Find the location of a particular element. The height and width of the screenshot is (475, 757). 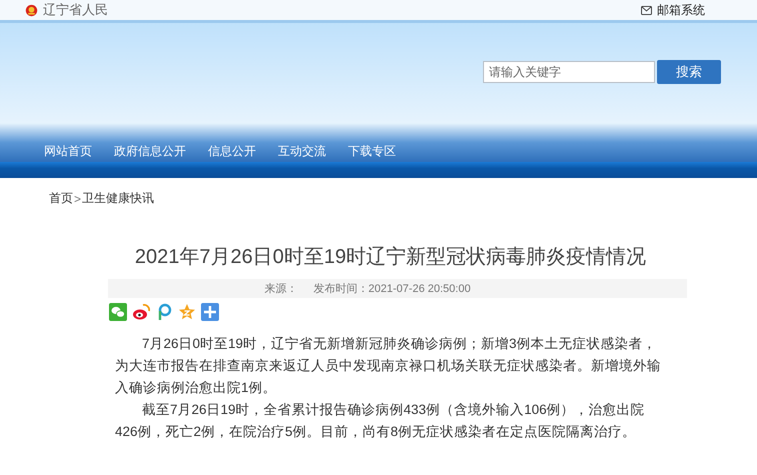

nav-item: 信息公开 is located at coordinates (232, 151).